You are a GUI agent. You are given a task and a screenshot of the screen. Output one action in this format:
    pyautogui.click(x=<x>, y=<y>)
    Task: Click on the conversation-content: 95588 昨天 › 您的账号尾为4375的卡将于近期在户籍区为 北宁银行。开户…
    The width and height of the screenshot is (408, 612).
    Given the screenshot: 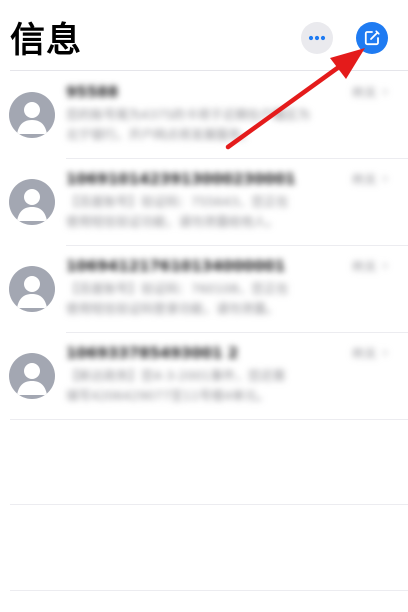 What is the action you would take?
    pyautogui.click(x=227, y=112)
    